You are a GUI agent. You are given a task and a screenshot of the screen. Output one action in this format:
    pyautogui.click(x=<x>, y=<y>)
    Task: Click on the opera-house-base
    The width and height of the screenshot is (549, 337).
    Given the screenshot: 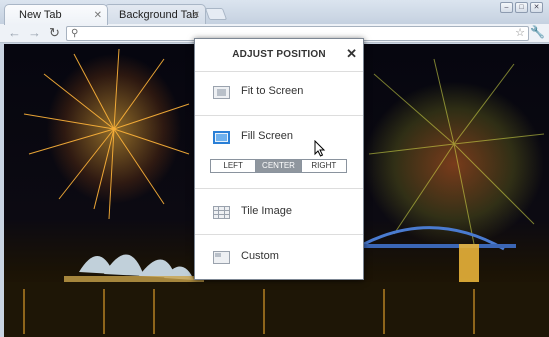 What is the action you would take?
    pyautogui.click(x=134, y=279)
    